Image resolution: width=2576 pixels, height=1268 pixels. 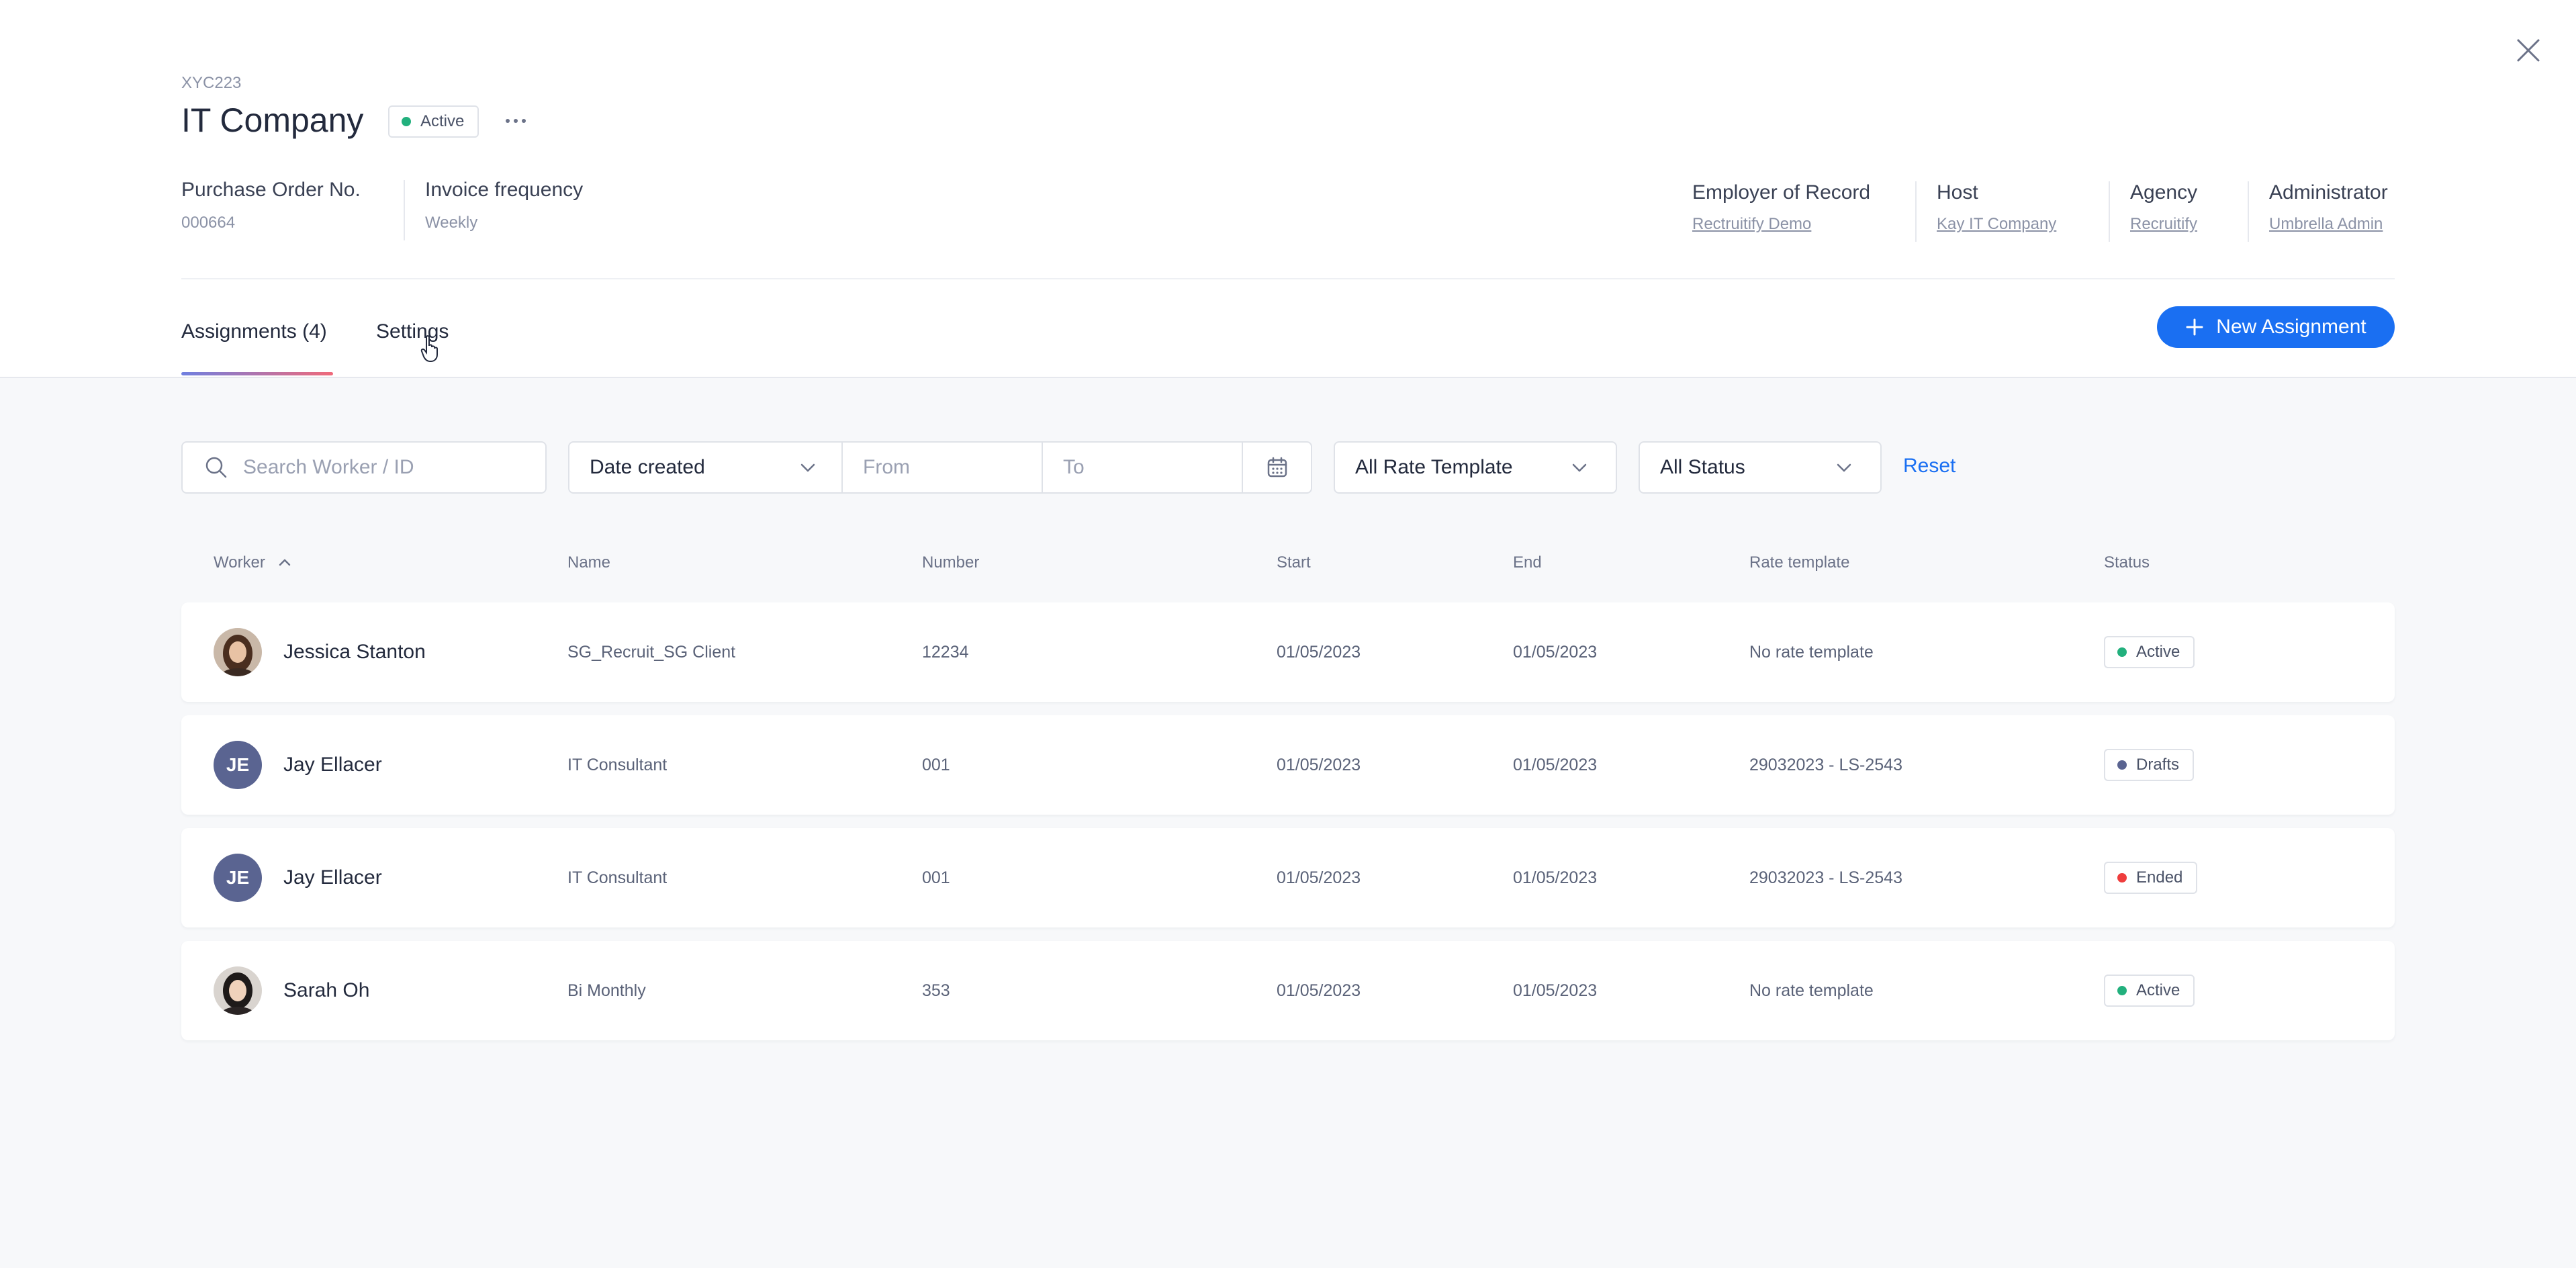 What do you see at coordinates (216, 467) in the screenshot?
I see `search-icon` at bounding box center [216, 467].